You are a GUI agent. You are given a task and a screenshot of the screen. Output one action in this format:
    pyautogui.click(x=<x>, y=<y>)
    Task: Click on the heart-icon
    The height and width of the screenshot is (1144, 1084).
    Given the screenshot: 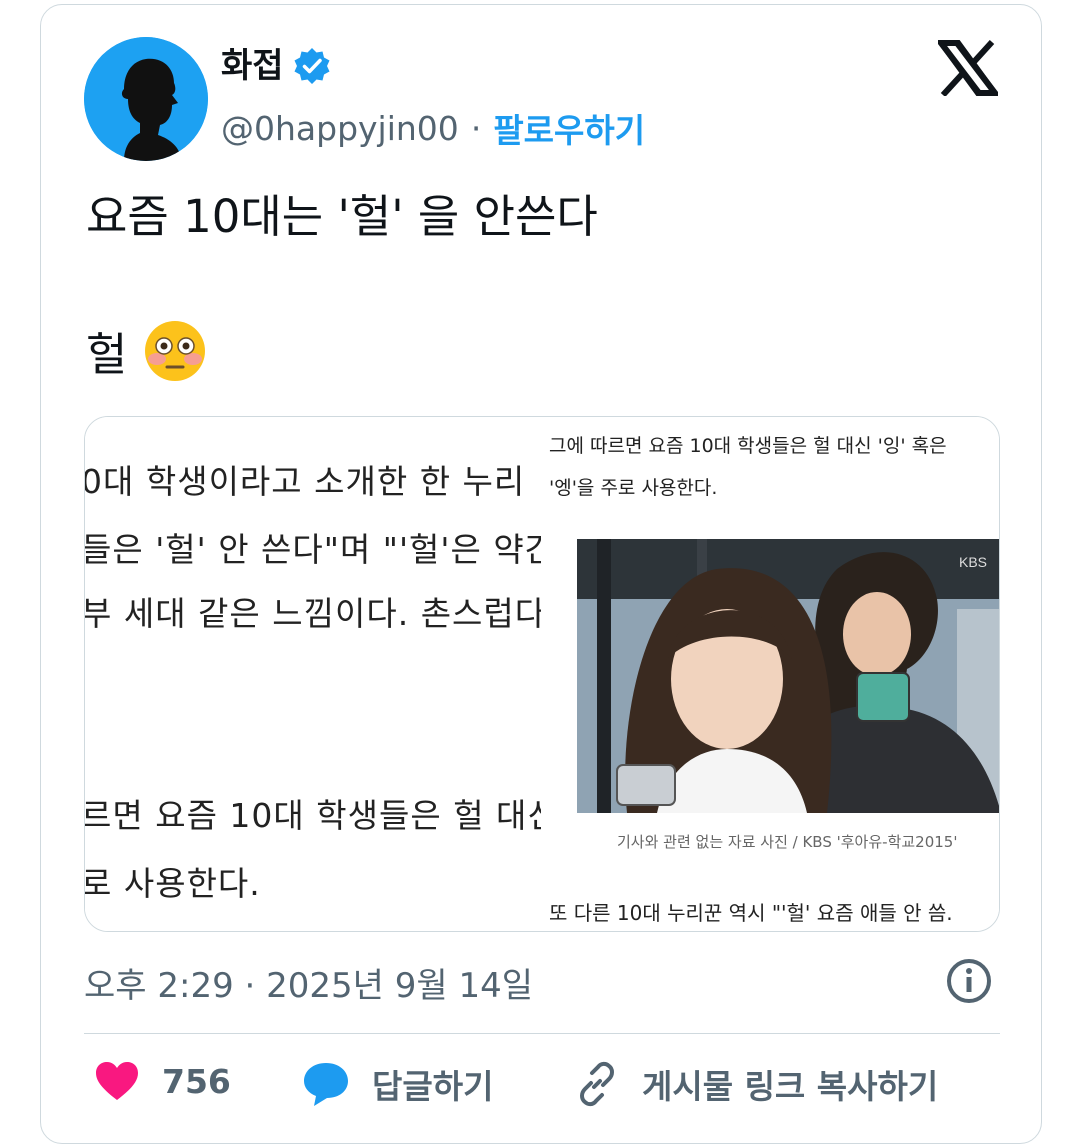 What is the action you would take?
    pyautogui.click(x=117, y=1081)
    